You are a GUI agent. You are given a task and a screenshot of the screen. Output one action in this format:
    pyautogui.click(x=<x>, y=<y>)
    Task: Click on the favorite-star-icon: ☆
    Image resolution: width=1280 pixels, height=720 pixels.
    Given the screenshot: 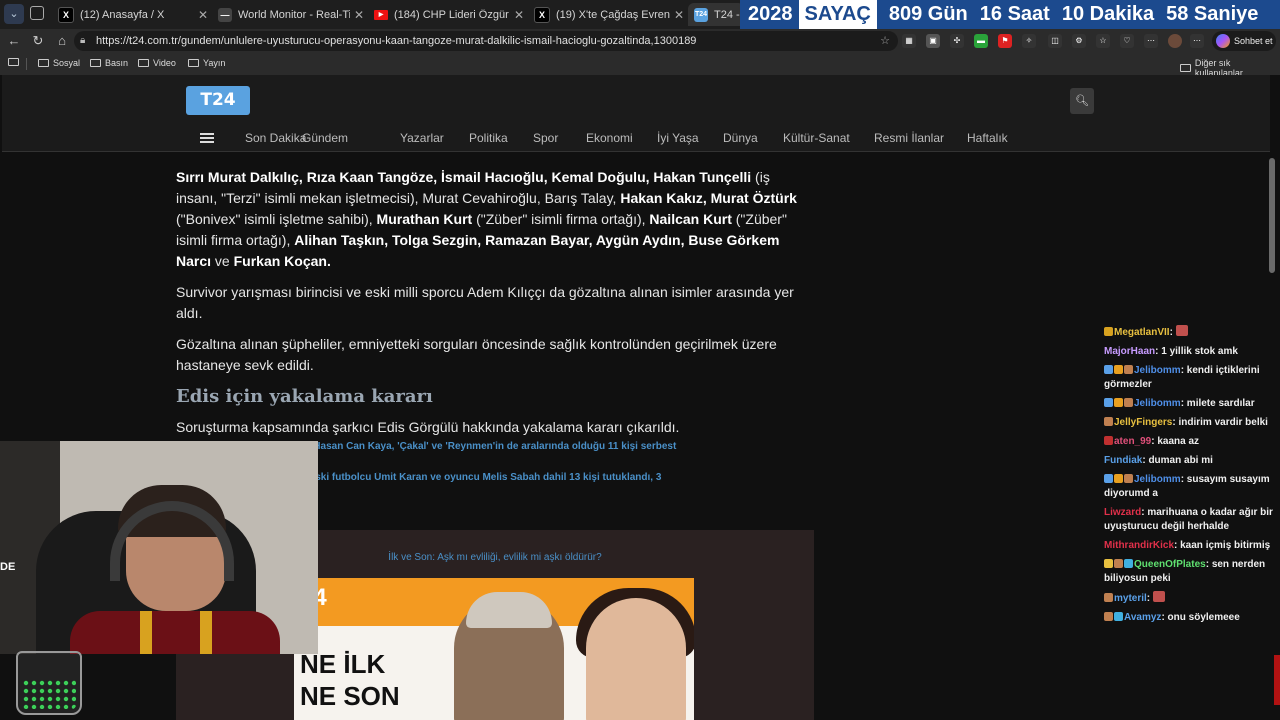 What is the action you would take?
    pyautogui.click(x=885, y=41)
    